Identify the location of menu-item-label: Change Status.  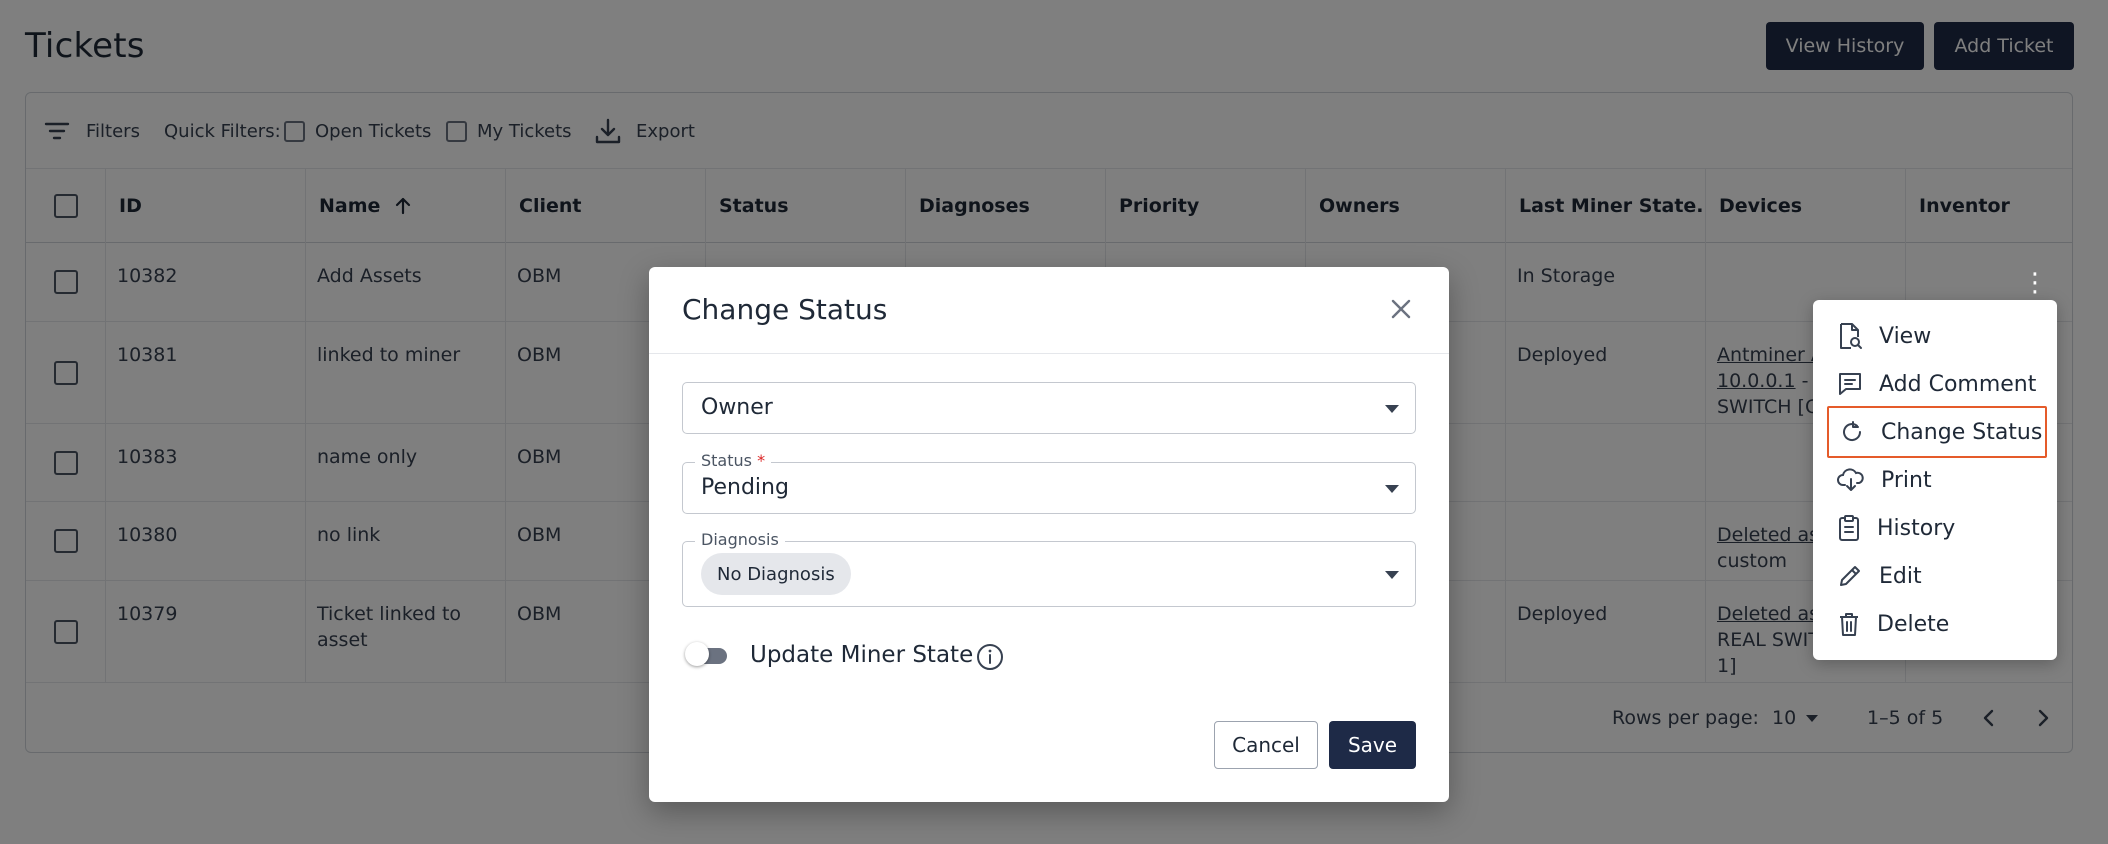
(1962, 432).